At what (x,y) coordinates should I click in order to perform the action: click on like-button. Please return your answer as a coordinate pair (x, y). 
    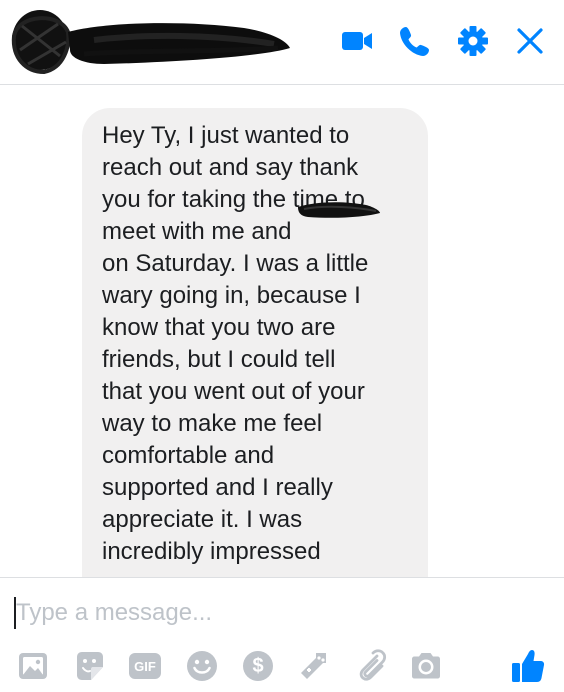
    Looking at the image, I should click on (528, 666).